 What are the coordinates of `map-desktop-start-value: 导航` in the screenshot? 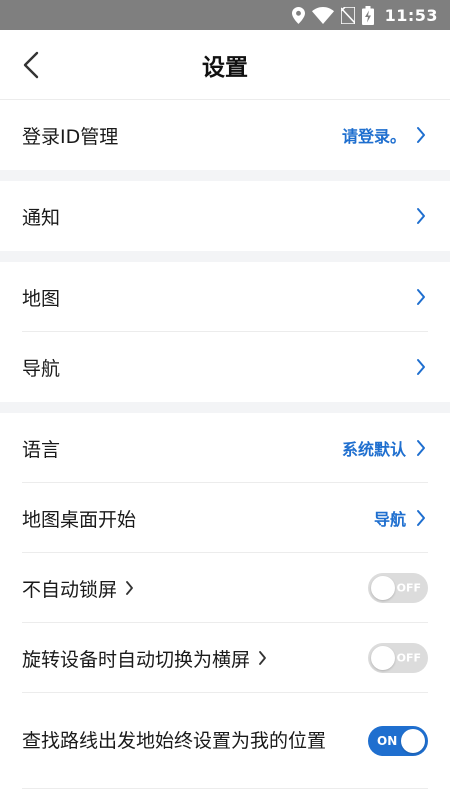 It's located at (389, 519).